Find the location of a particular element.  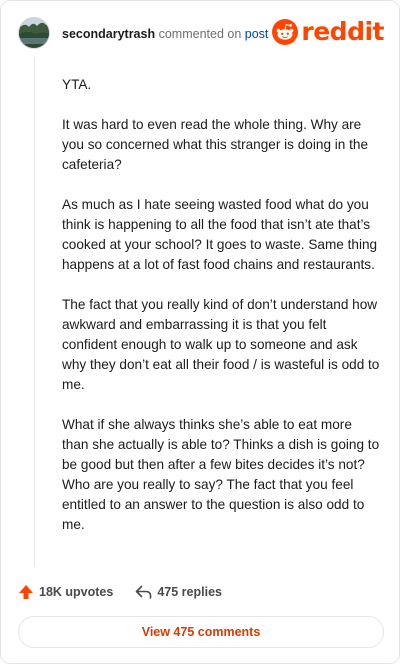

reddit-logo: reddit is located at coordinates (328, 32).